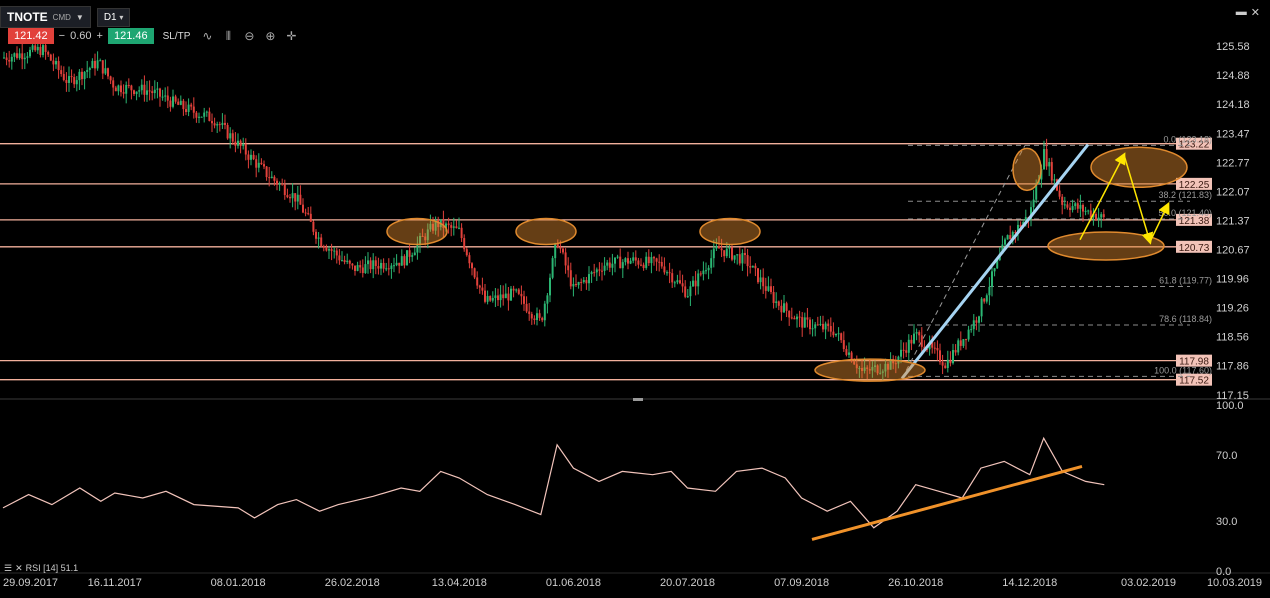  What do you see at coordinates (31, 36) in the screenshot?
I see `sell-button: 121.42` at bounding box center [31, 36].